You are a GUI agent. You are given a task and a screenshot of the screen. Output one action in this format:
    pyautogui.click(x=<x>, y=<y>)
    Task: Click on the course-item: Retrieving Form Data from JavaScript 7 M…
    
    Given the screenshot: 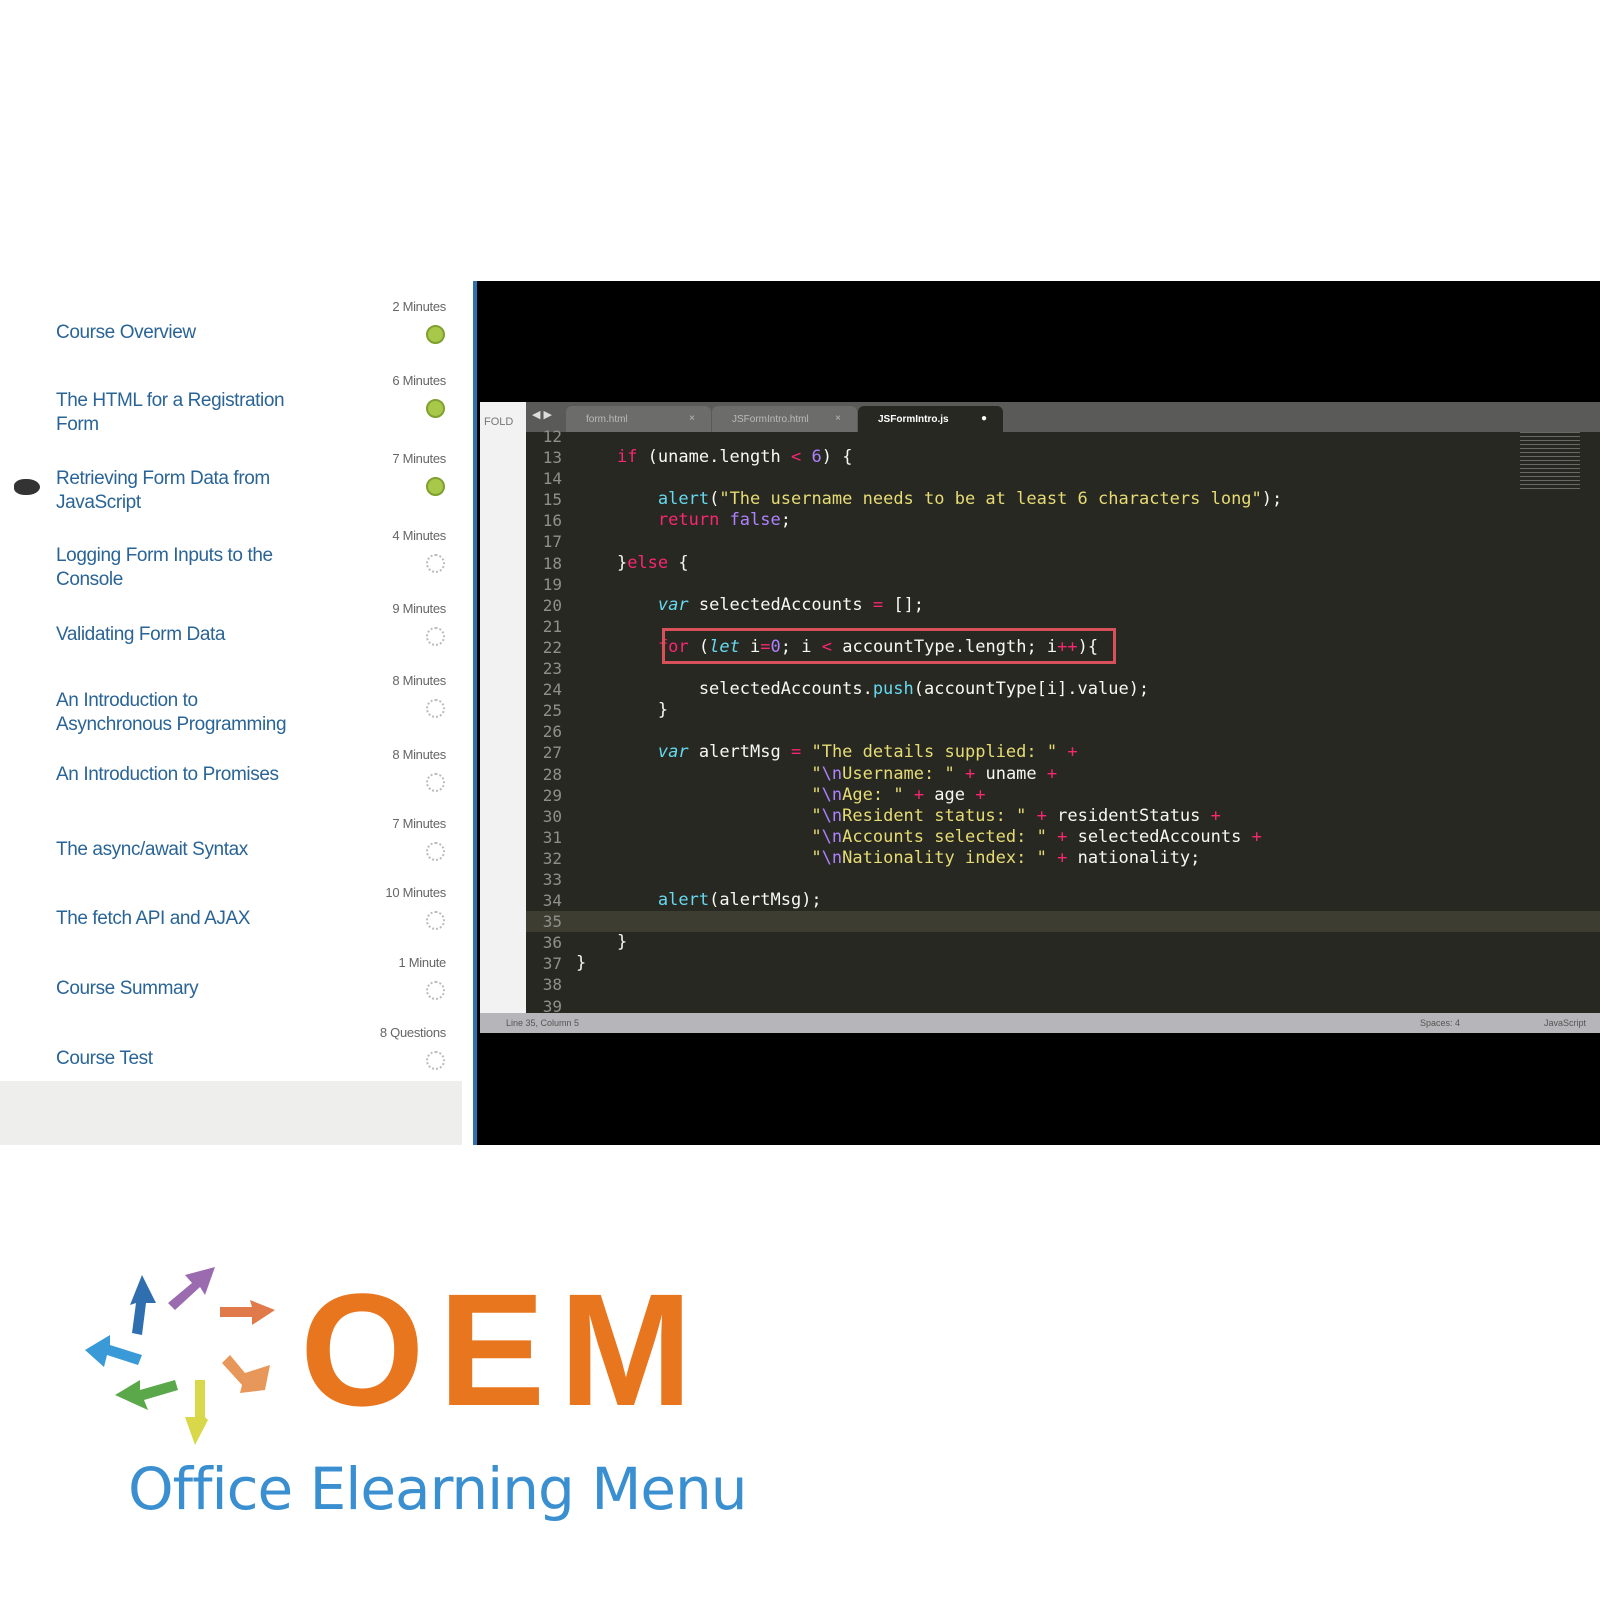 What is the action you would take?
    pyautogui.click(x=231, y=494)
    